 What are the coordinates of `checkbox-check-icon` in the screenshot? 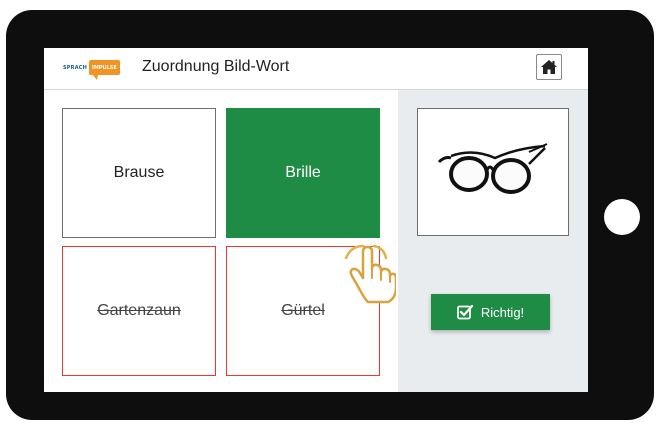 It's located at (464, 312).